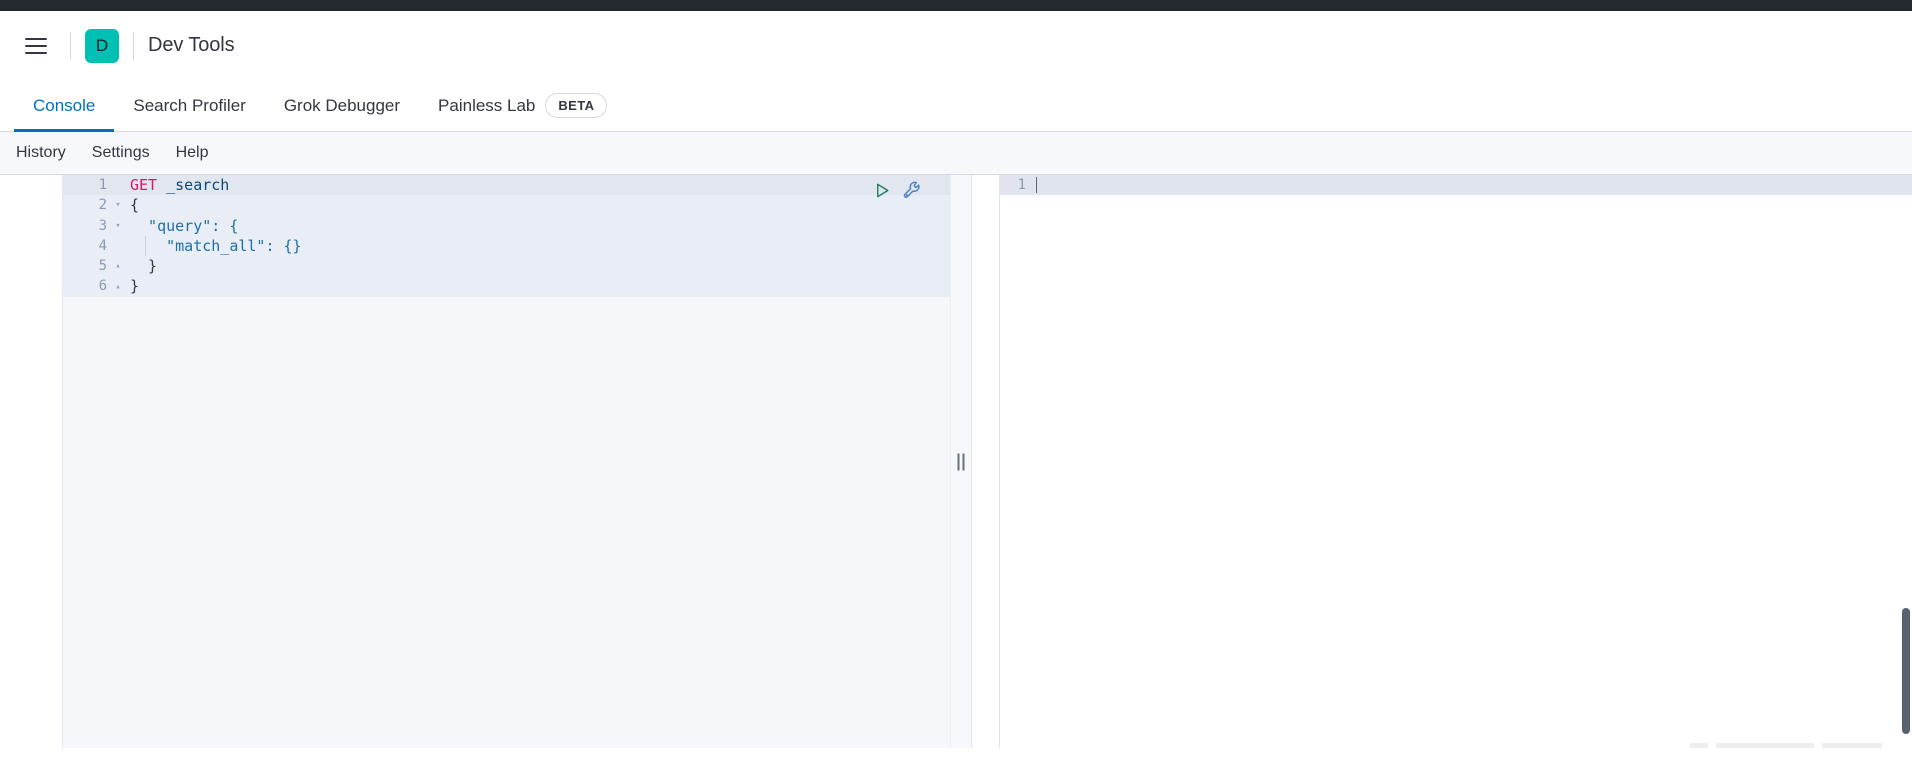 The width and height of the screenshot is (1912, 768). Describe the element at coordinates (118, 287) in the screenshot. I see `fold-toggle-6: ▴` at that location.